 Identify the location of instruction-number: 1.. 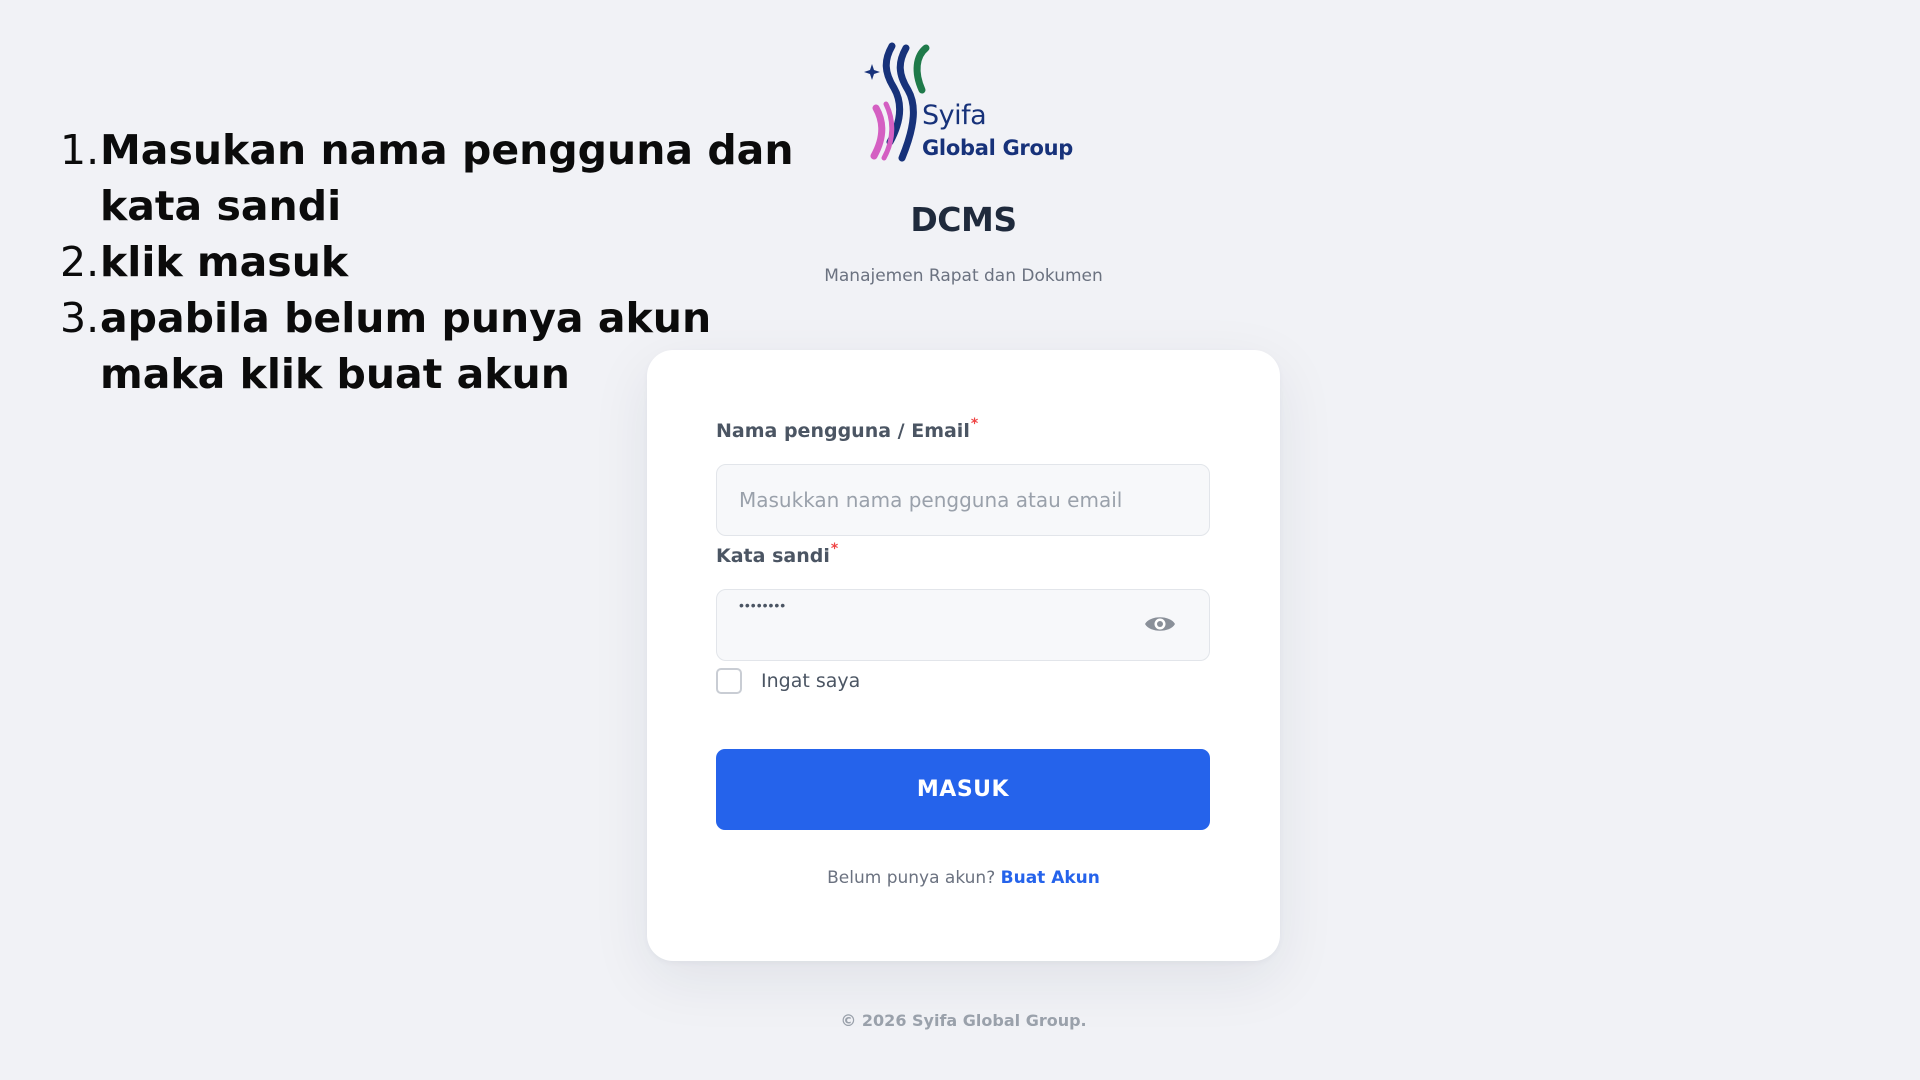
(80, 150).